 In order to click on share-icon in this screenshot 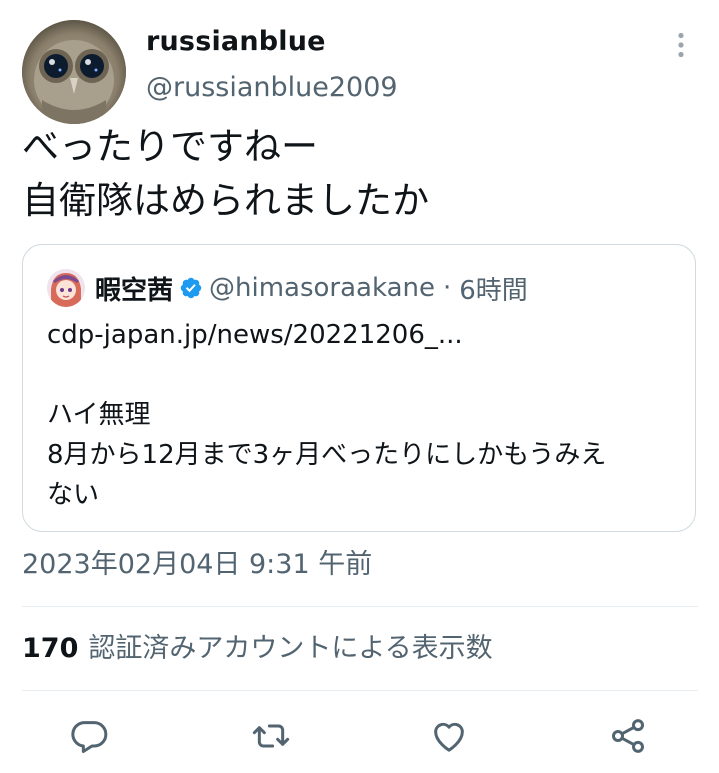, I will do `click(628, 736)`.